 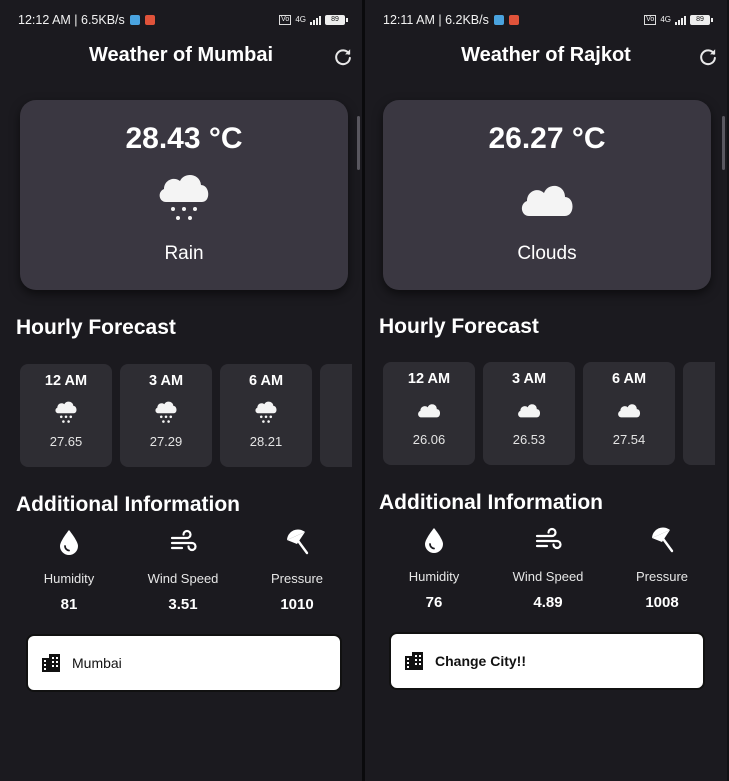 I want to click on hourly-forecast-card: 12 AM 26.06, so click(x=429, y=413).